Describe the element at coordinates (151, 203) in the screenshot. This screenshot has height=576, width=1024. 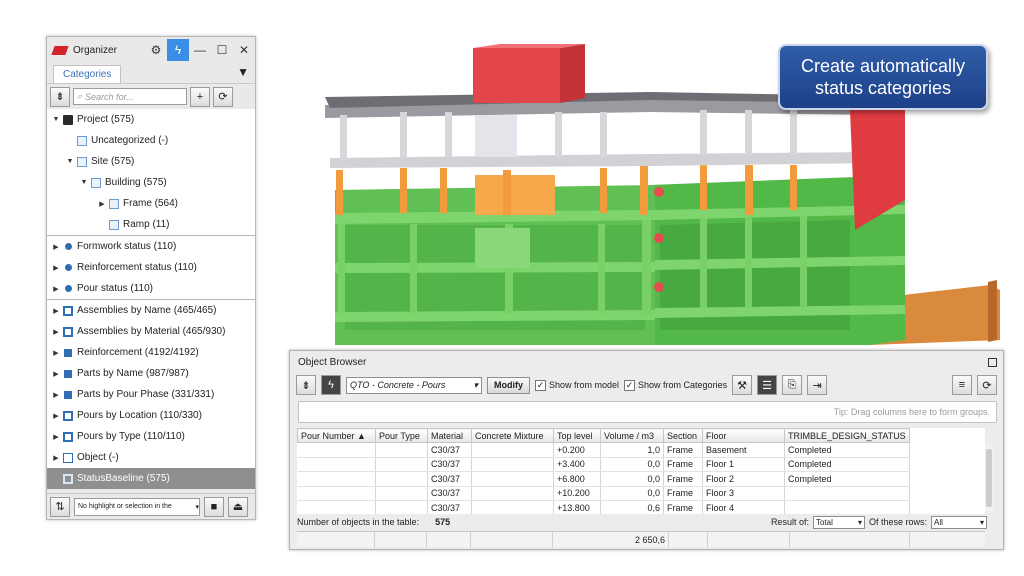
I see `tree-item-frame: ▶ Frame (564)` at that location.